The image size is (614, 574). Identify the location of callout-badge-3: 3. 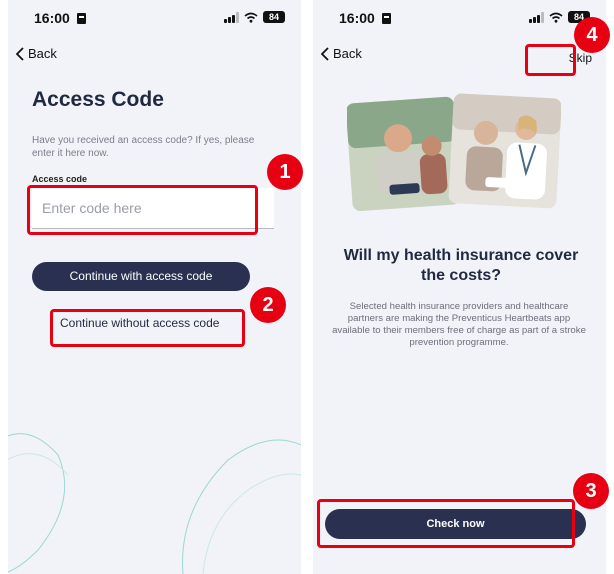
(591, 491).